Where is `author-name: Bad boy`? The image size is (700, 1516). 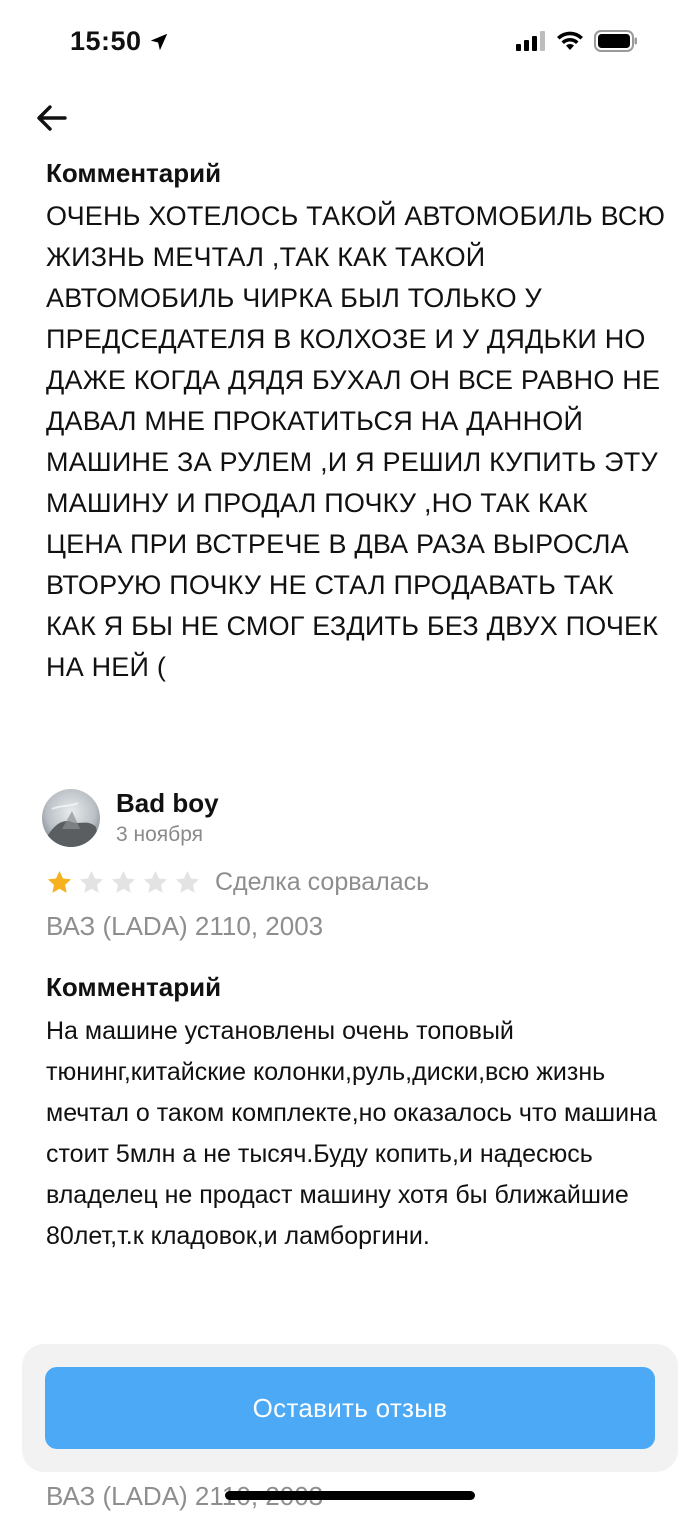
author-name: Bad boy is located at coordinates (167, 803).